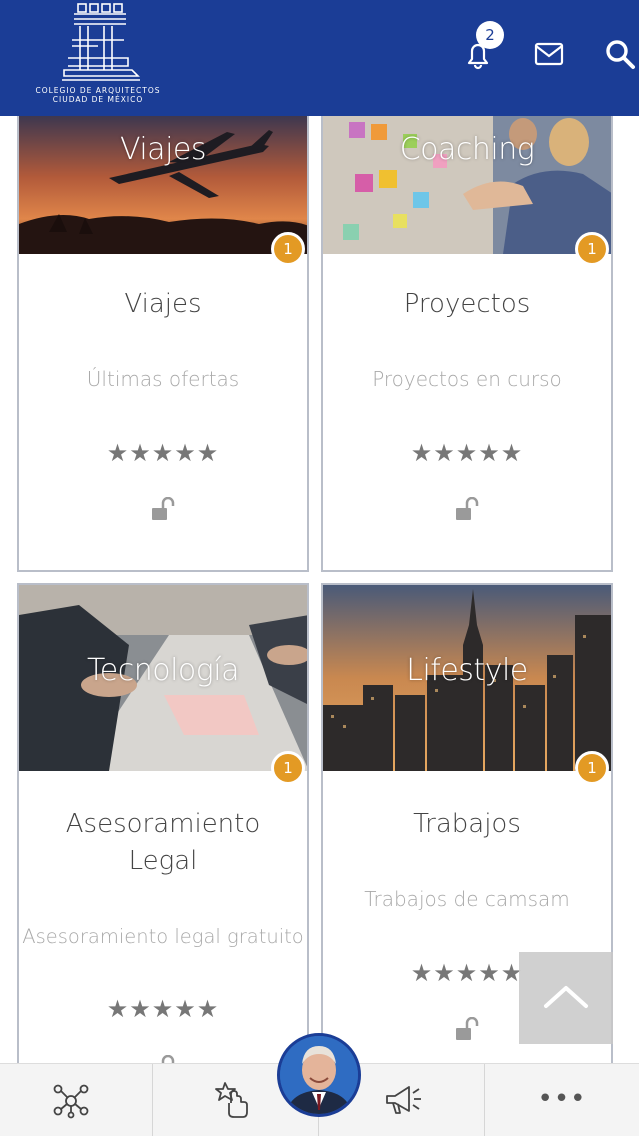 Image resolution: width=639 pixels, height=1136 pixels. Describe the element at coordinates (71, 1101) in the screenshot. I see `network-icon` at that location.